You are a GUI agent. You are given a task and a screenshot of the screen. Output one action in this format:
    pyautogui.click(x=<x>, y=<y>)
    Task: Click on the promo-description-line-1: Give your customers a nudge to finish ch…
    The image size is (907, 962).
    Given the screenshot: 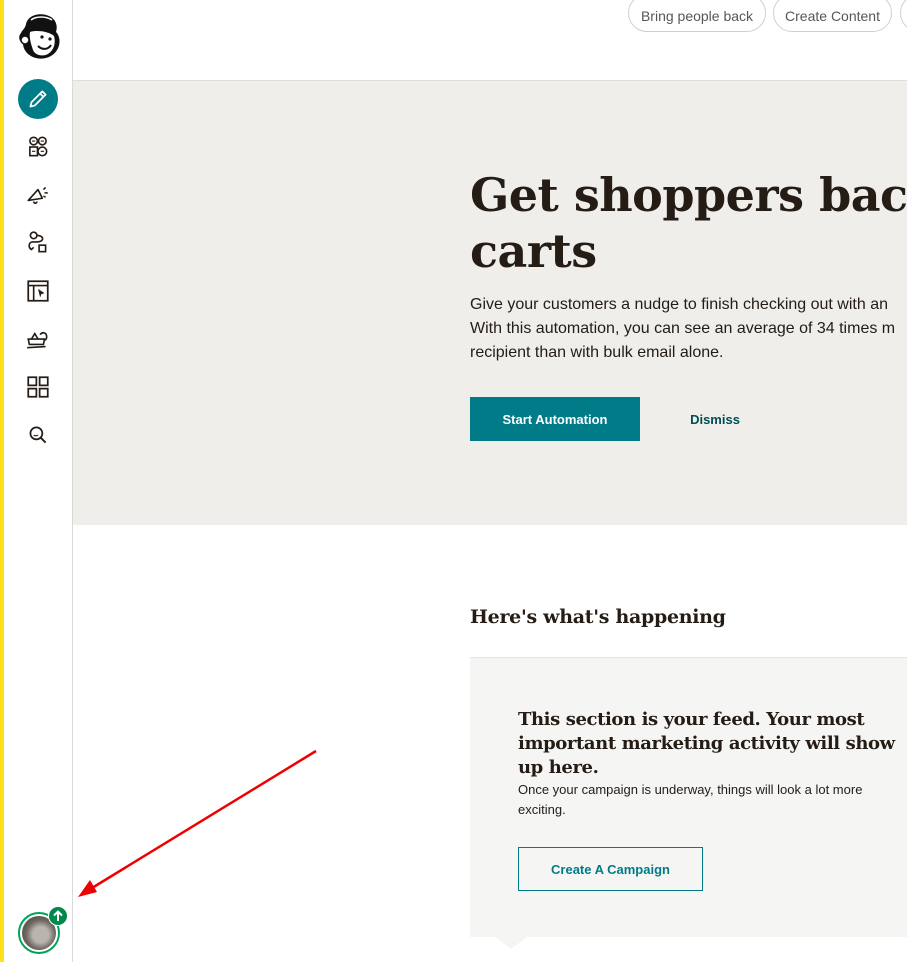 What is the action you would take?
    pyautogui.click(x=679, y=304)
    